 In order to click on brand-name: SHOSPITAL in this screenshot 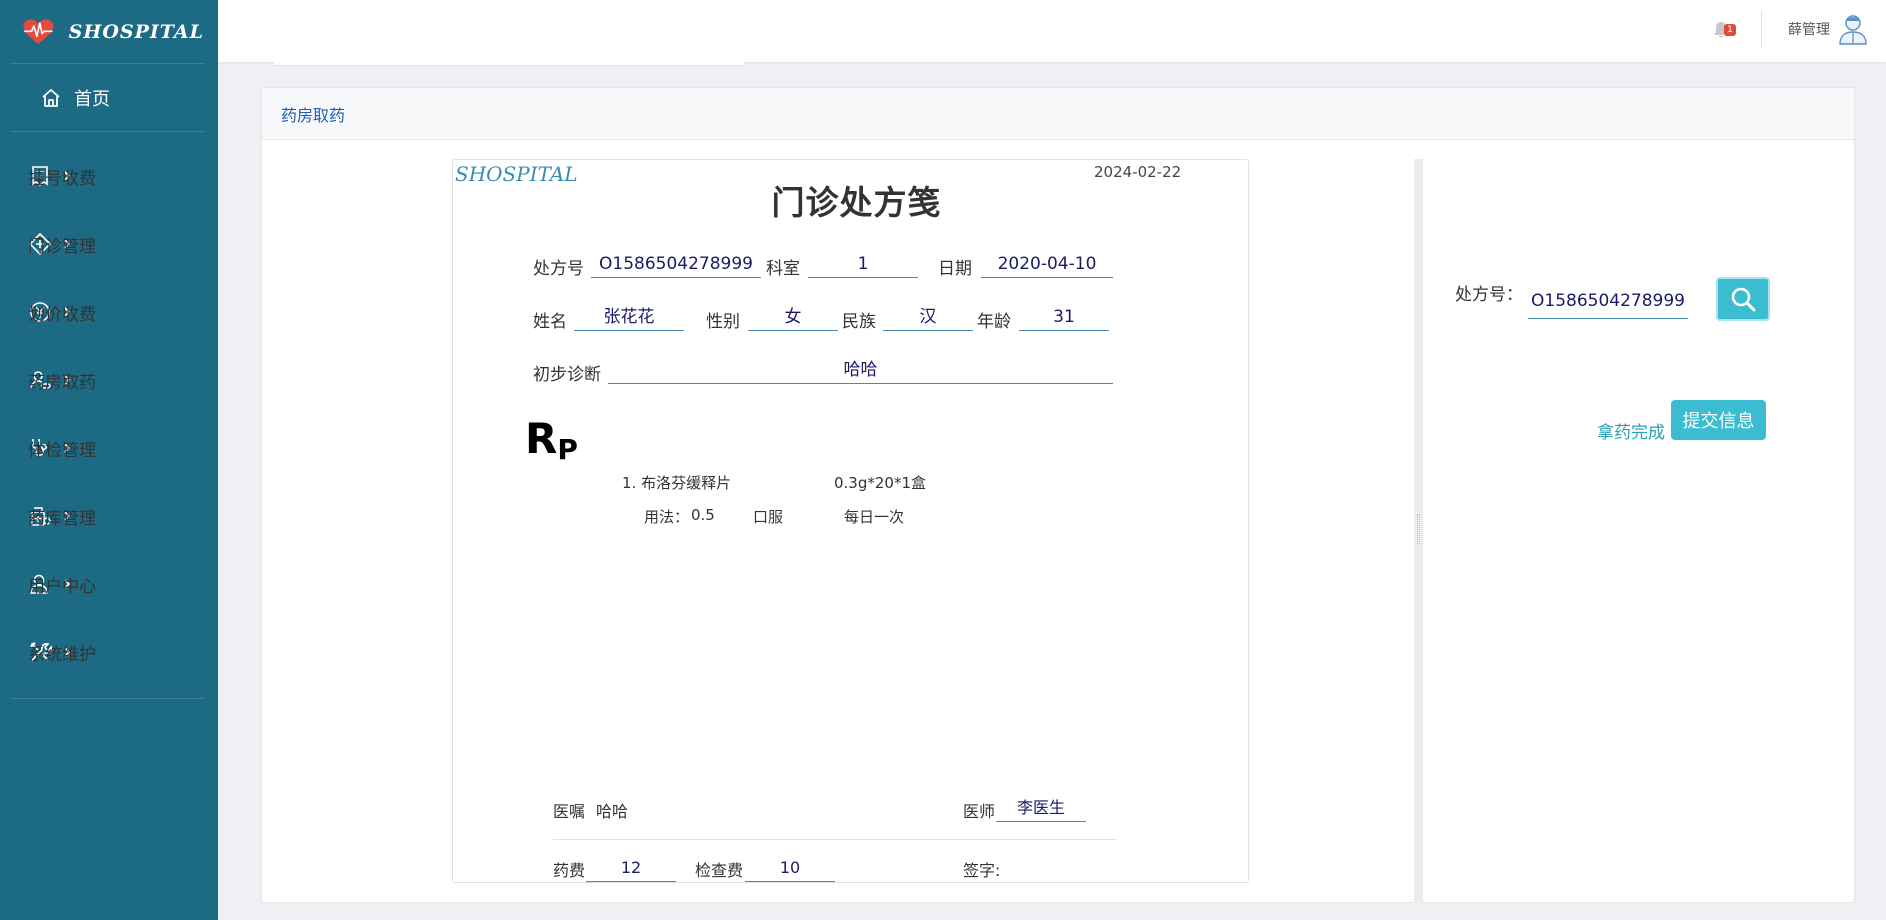, I will do `click(136, 31)`.